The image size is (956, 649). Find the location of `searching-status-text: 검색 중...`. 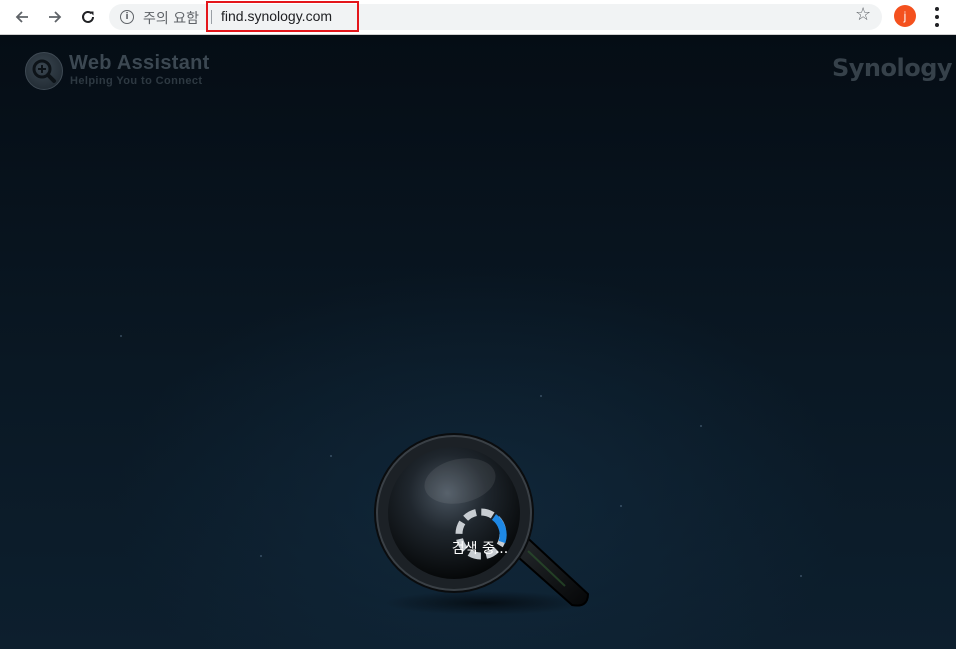

searching-status-text: 검색 중... is located at coordinates (480, 549).